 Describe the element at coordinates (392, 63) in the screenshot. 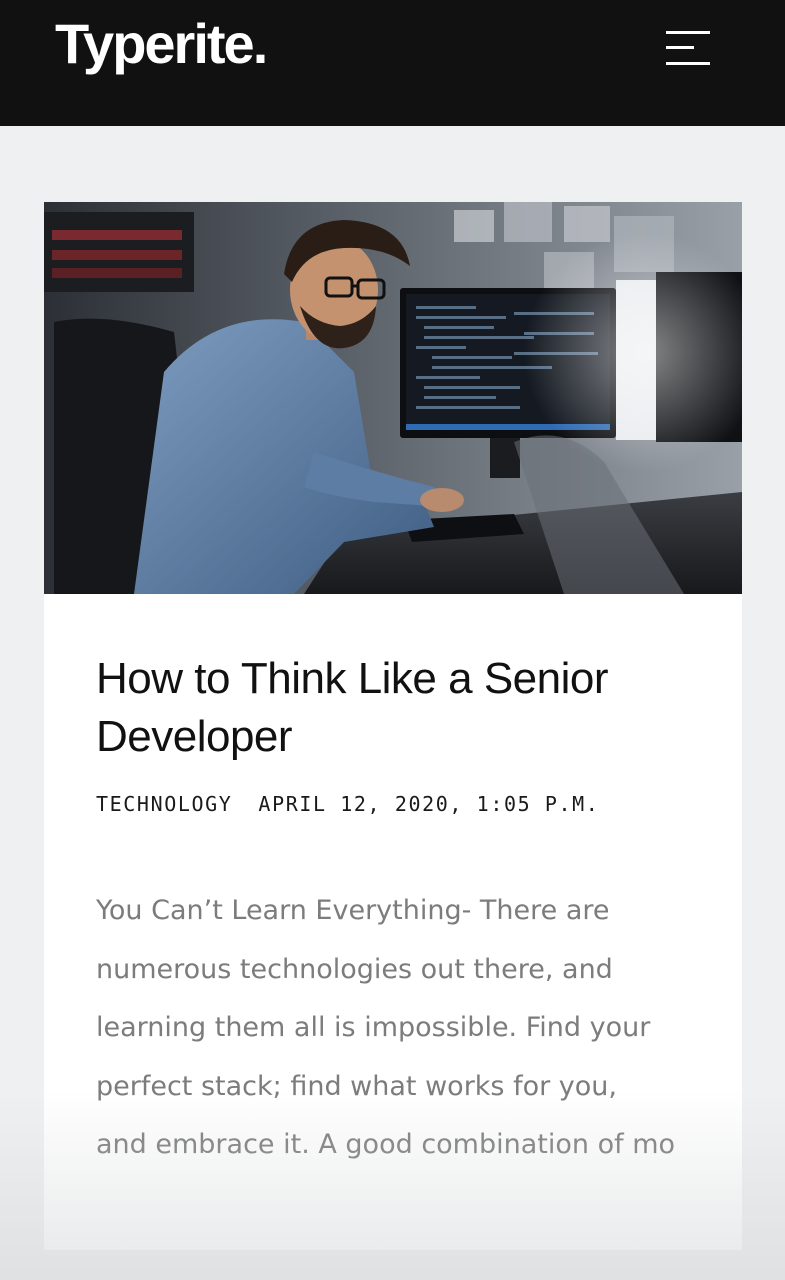

I see `top-bar: Typerite.` at that location.